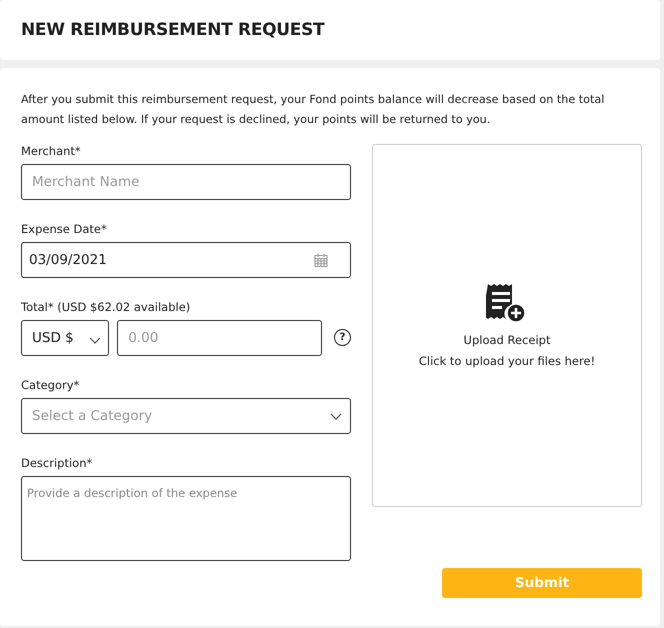  What do you see at coordinates (57, 462) in the screenshot?
I see `field-label: Description*` at bounding box center [57, 462].